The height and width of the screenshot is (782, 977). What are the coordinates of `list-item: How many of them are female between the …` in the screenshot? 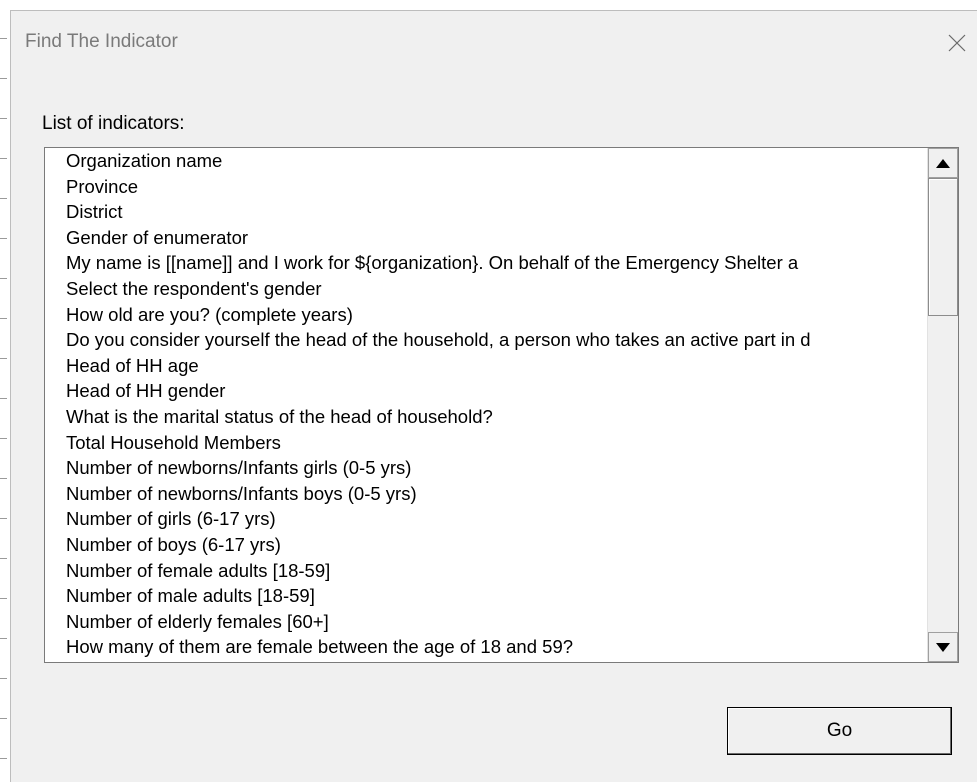 It's located at (480, 647).